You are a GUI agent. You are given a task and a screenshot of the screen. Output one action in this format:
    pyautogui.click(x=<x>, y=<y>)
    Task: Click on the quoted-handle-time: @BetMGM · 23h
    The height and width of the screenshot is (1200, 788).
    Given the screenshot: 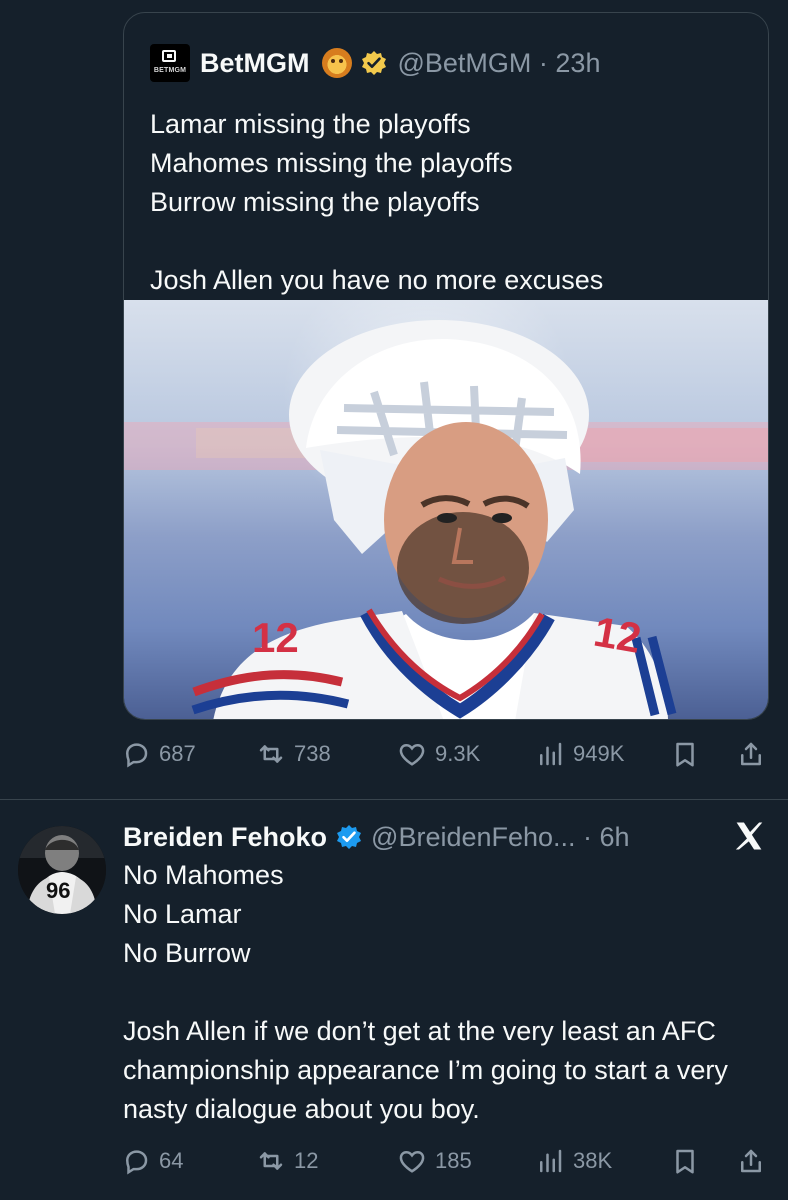 What is the action you would take?
    pyautogui.click(x=499, y=63)
    